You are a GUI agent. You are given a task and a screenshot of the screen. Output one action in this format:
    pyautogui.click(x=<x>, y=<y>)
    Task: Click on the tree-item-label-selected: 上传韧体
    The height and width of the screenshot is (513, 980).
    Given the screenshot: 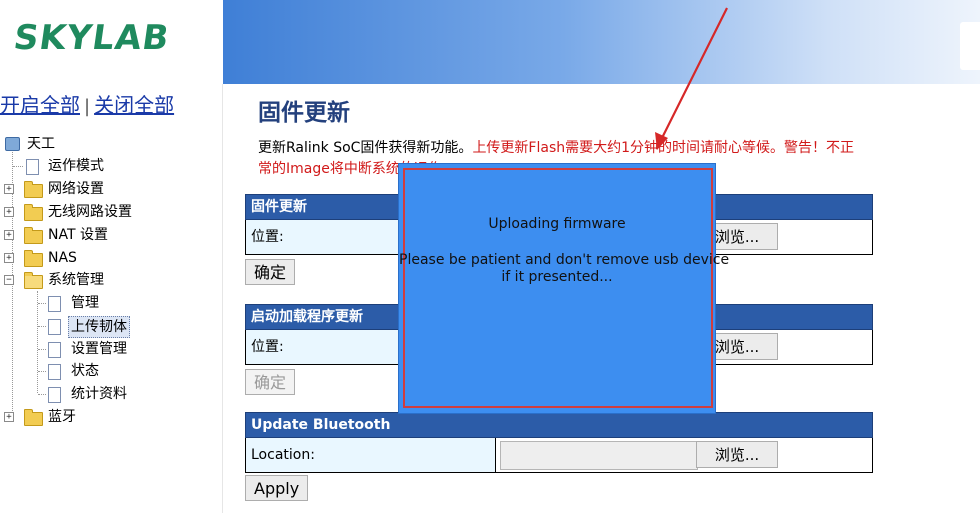 What is the action you would take?
    pyautogui.click(x=99, y=327)
    